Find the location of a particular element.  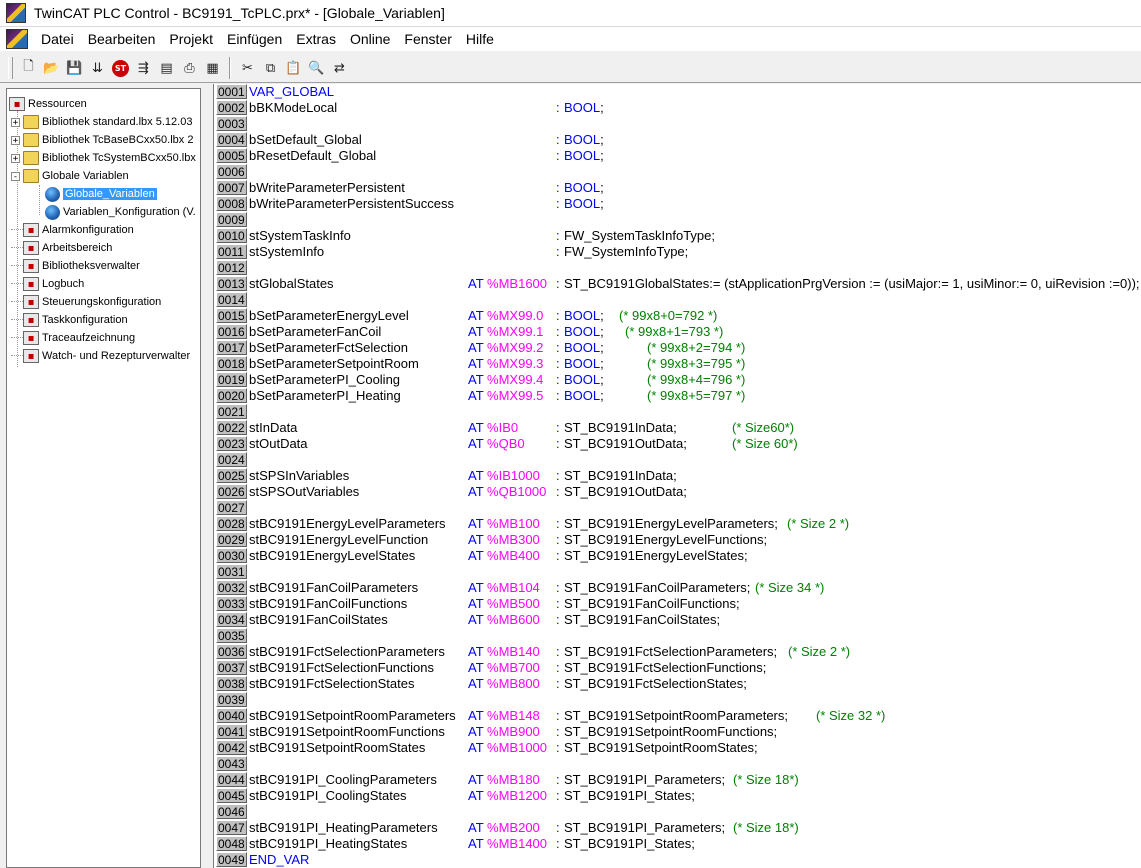

at-address: AT %MX99.0 is located at coordinates (505, 316).